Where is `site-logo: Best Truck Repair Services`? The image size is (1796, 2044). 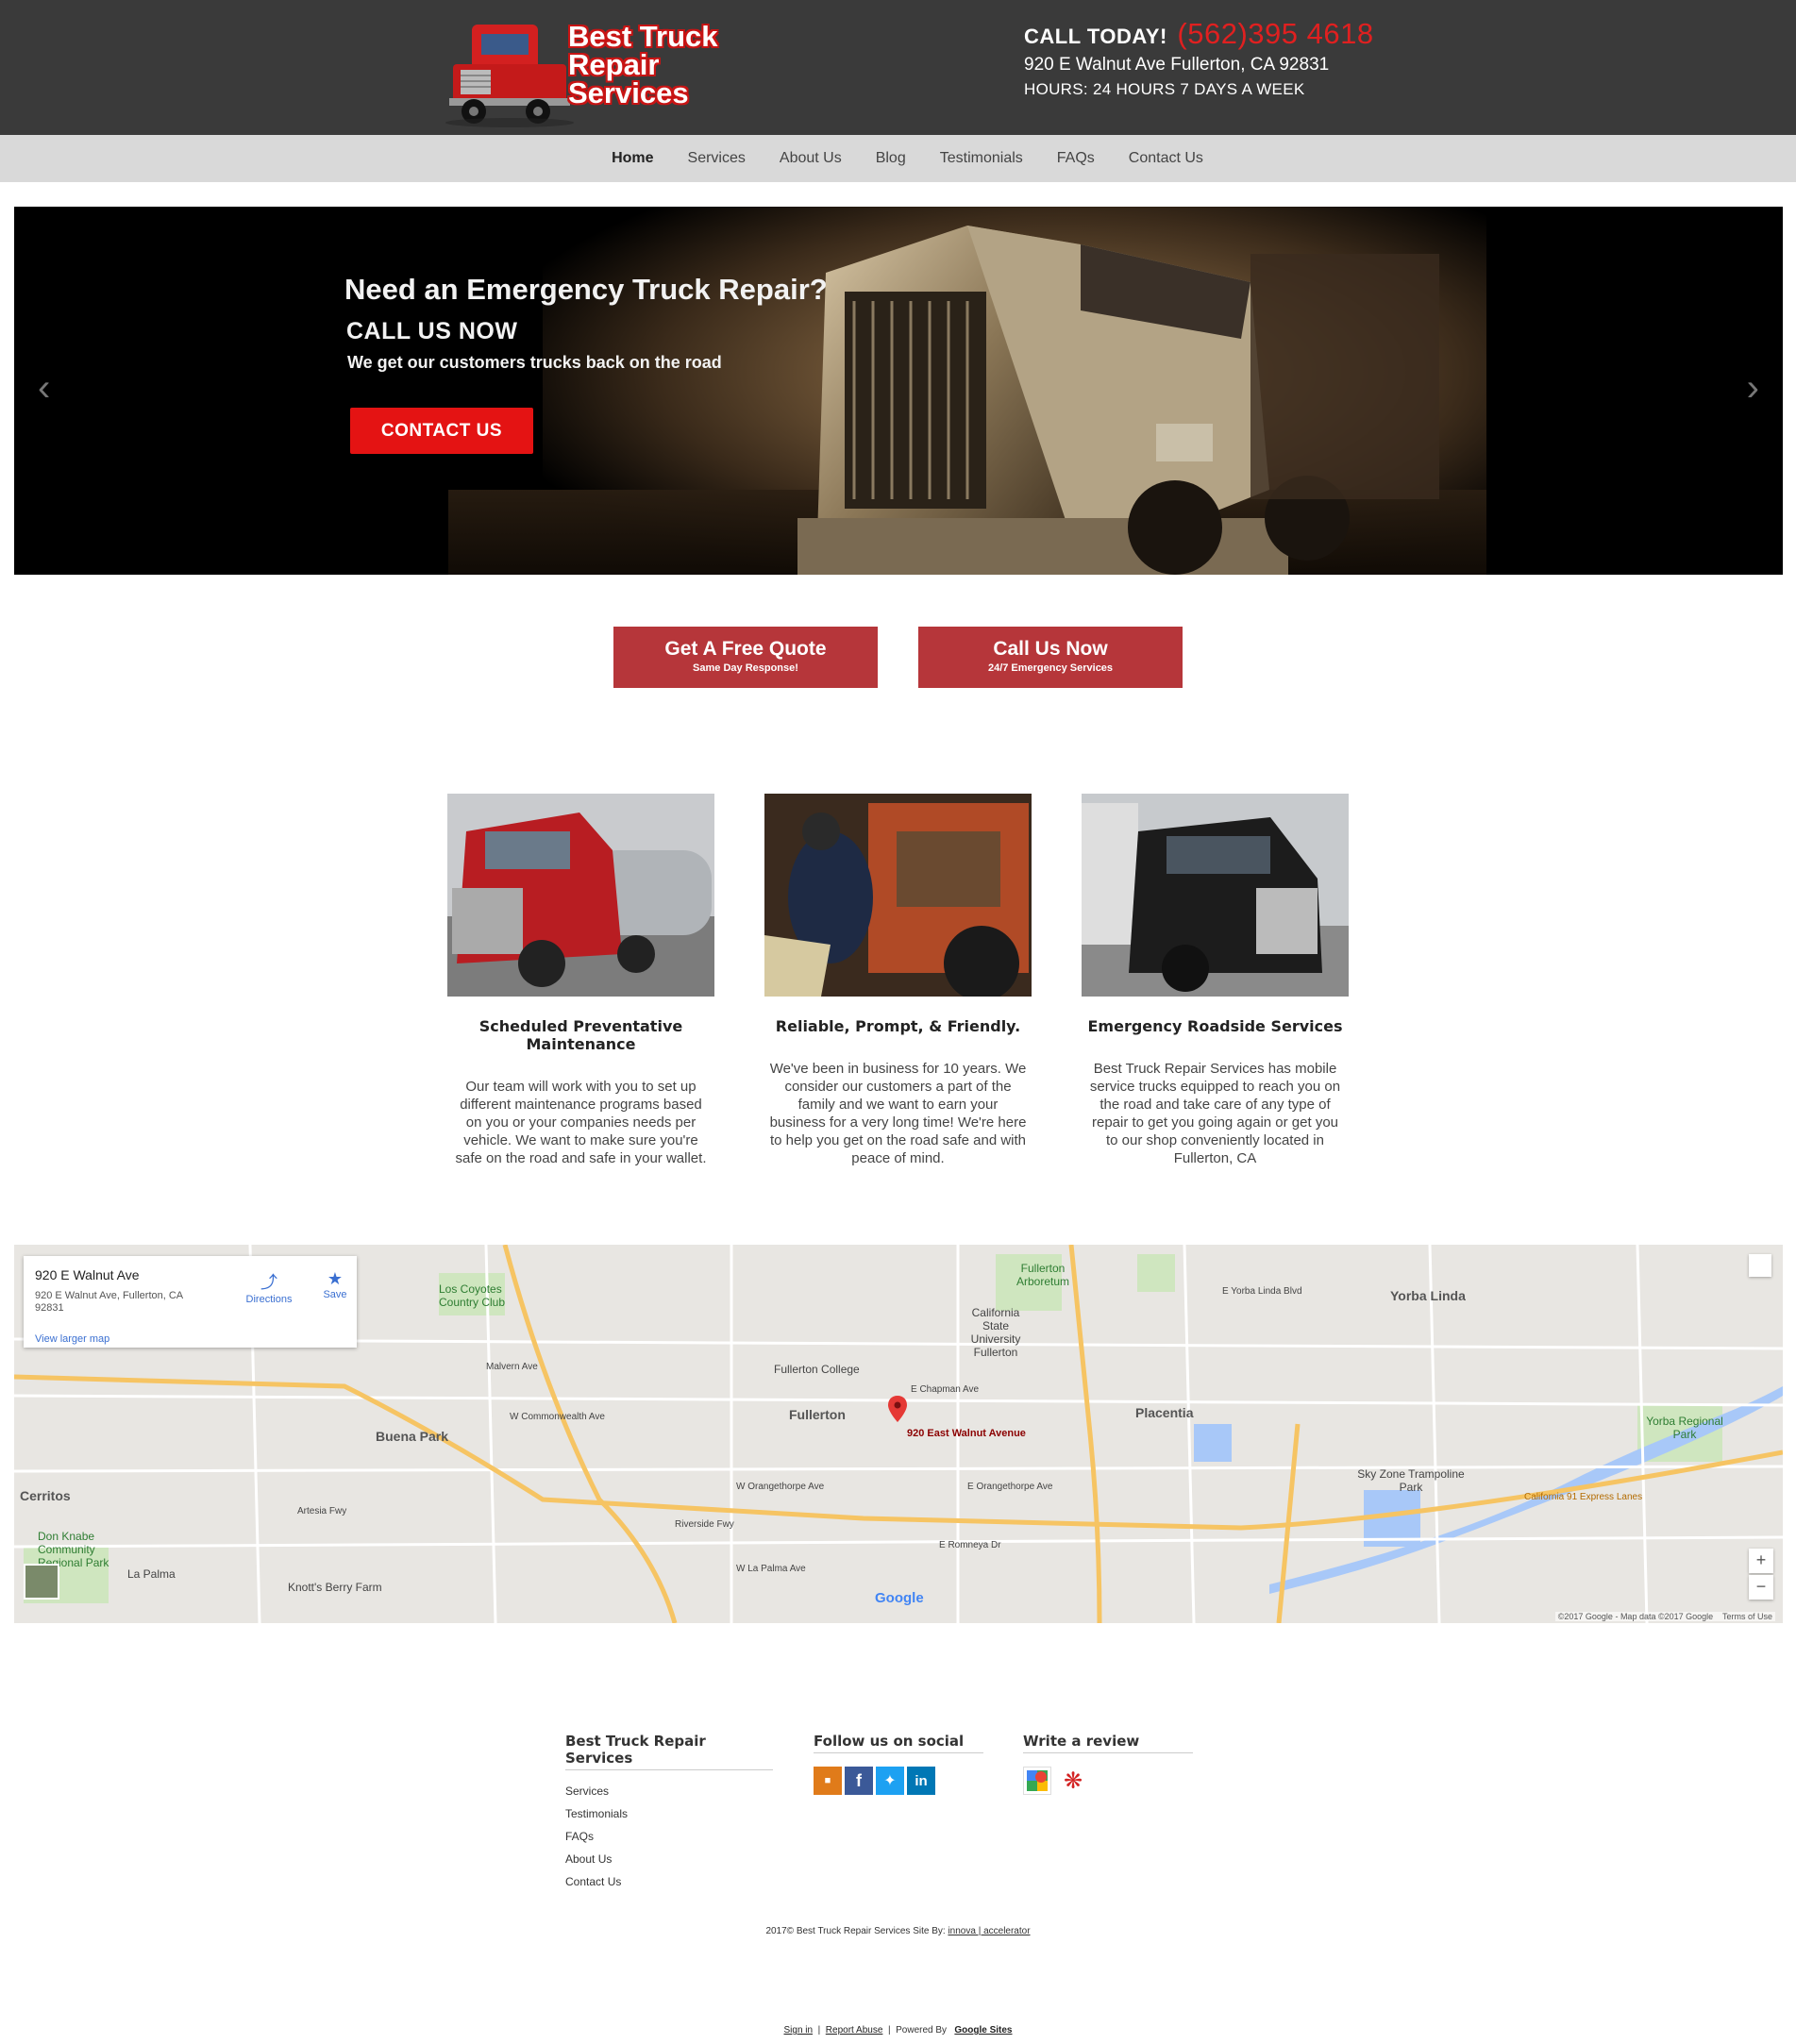 site-logo: Best Truck Repair Services is located at coordinates (613, 73).